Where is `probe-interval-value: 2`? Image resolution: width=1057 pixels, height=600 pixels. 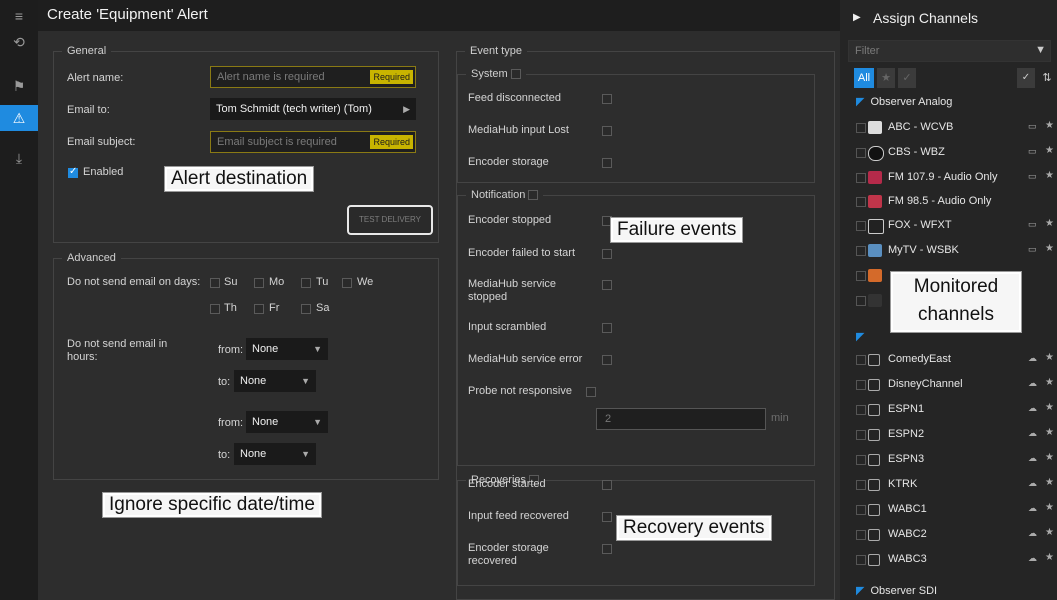 probe-interval-value: 2 is located at coordinates (608, 419).